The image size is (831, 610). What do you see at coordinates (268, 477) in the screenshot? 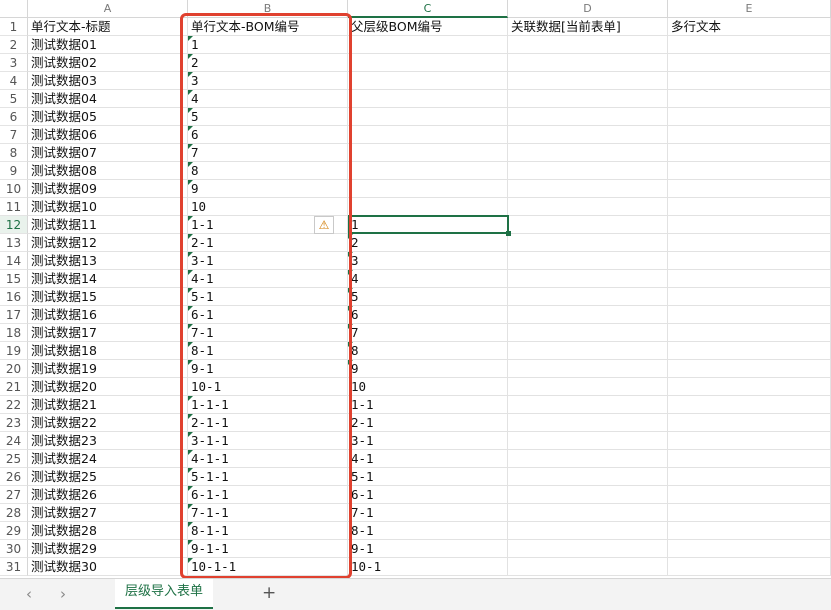
I see `cell-b26: 5-1-1` at bounding box center [268, 477].